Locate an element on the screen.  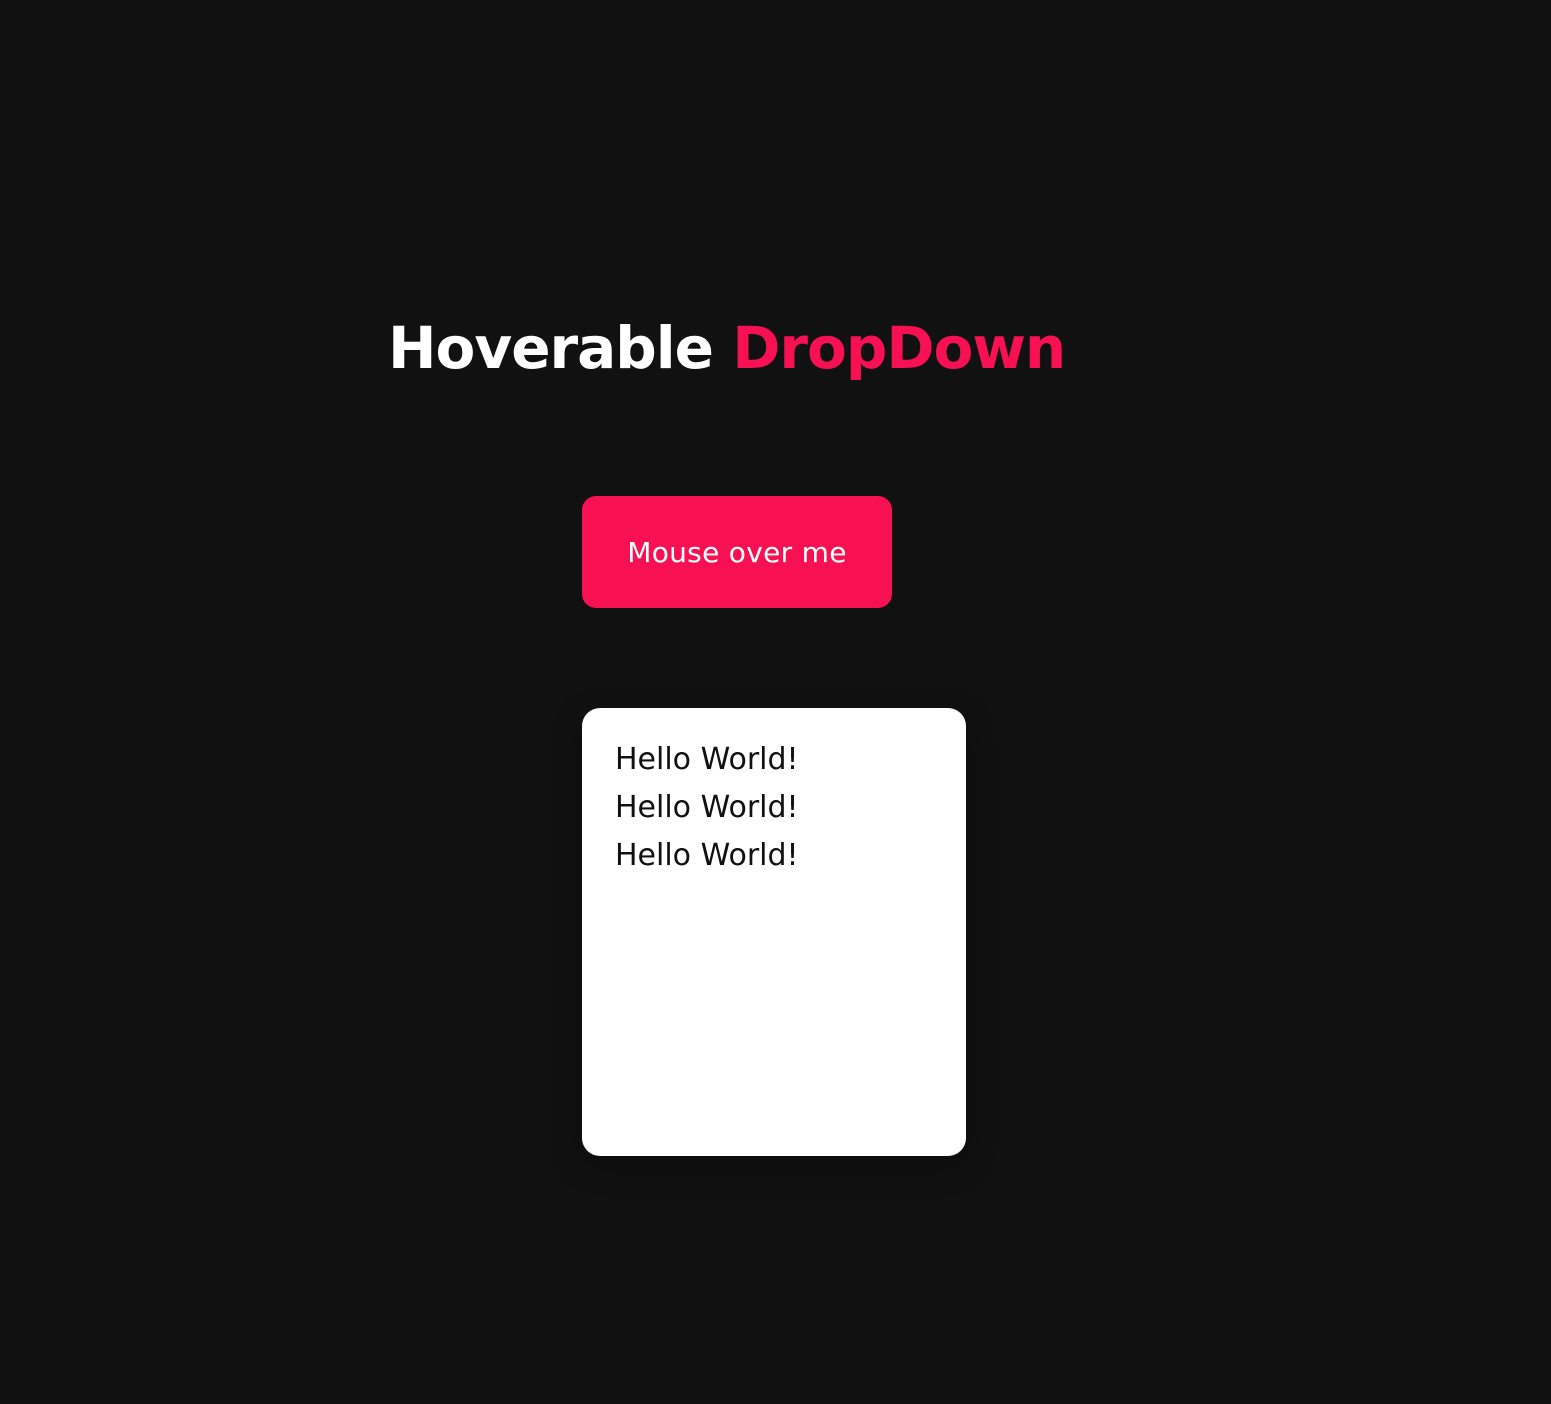
title-part-accent: DropDown is located at coordinates (899, 348).